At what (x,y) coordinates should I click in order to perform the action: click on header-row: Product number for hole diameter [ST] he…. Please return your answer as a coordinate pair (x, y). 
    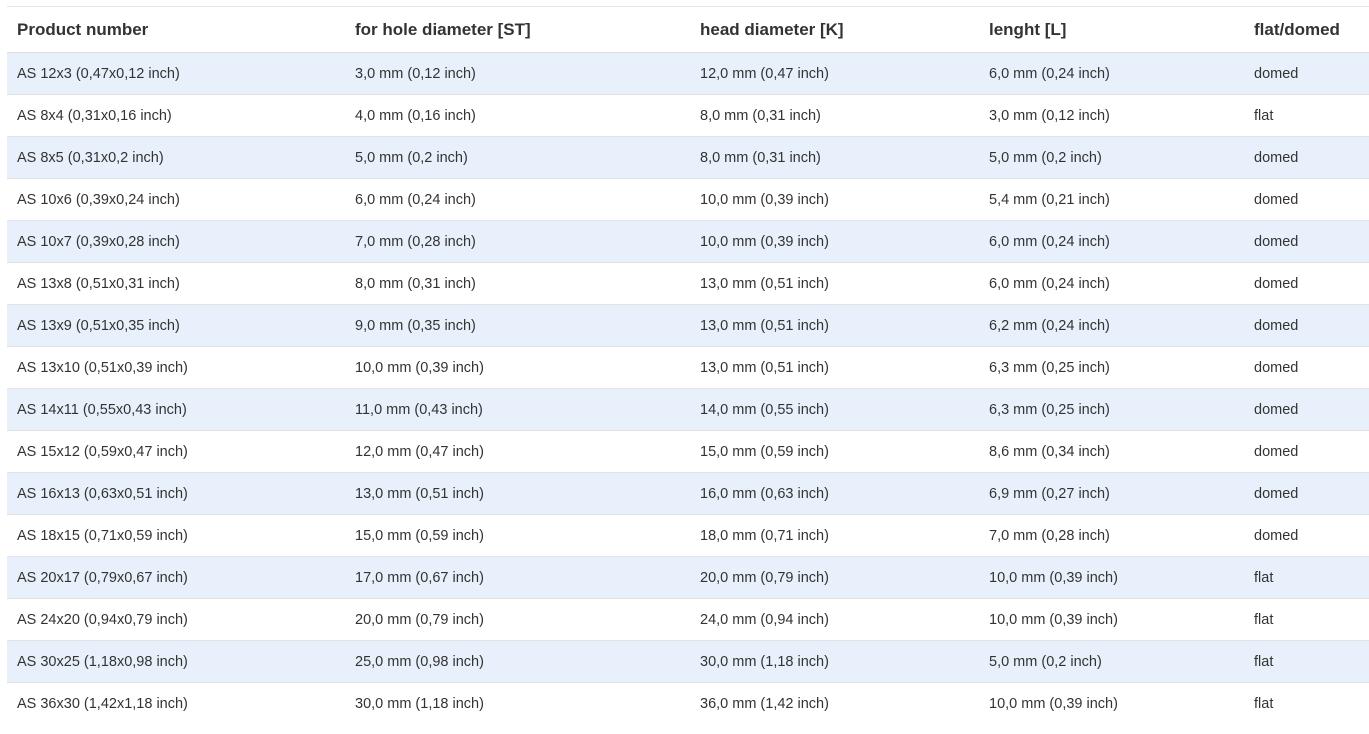
    Looking at the image, I should click on (688, 29).